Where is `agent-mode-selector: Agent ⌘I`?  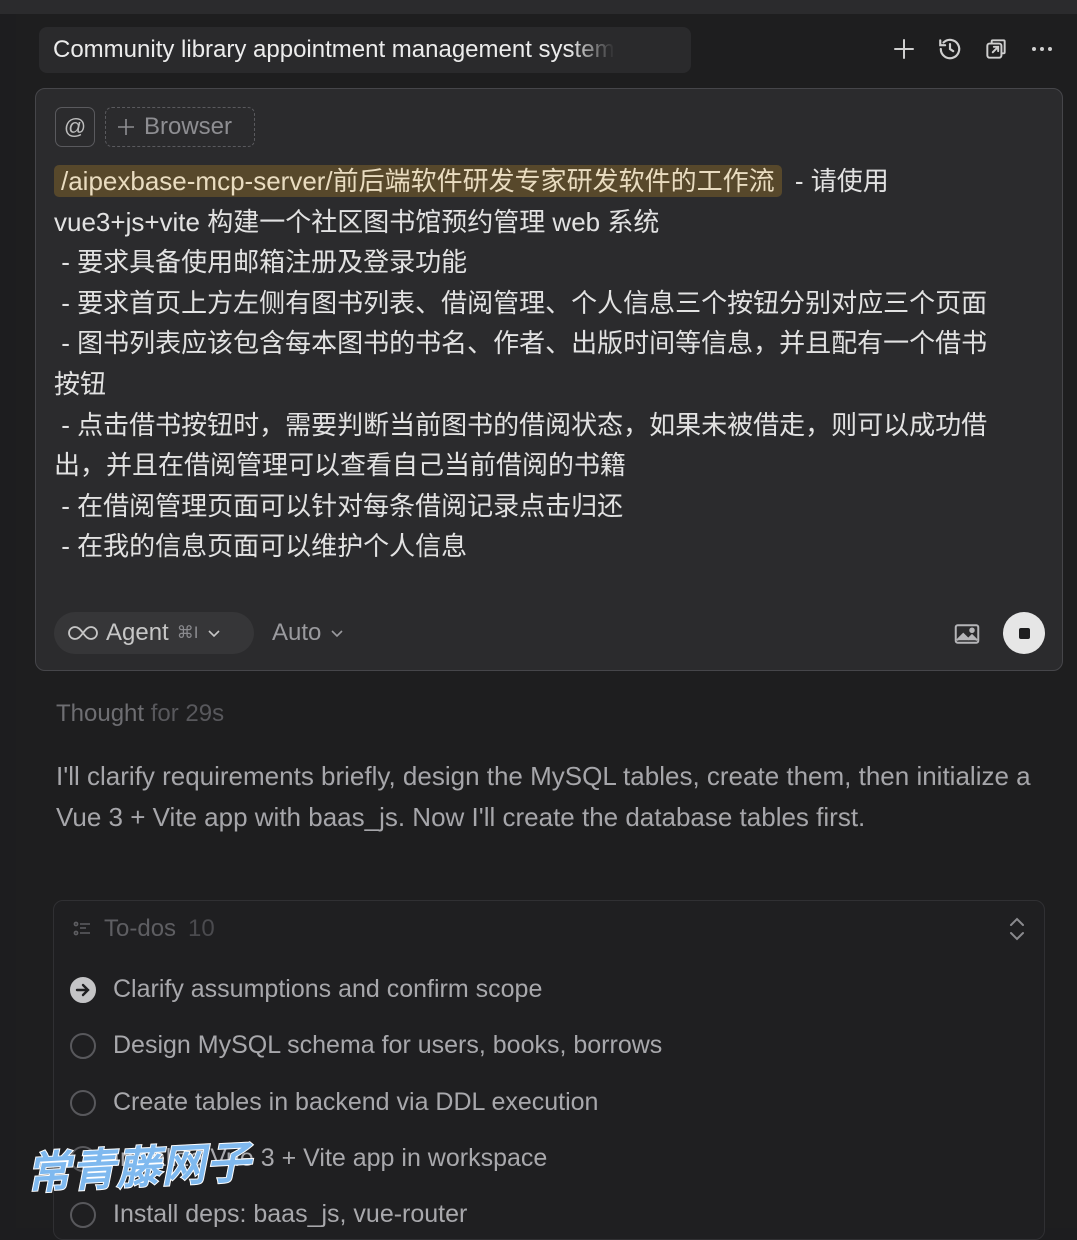
agent-mode-selector: Agent ⌘I is located at coordinates (154, 633).